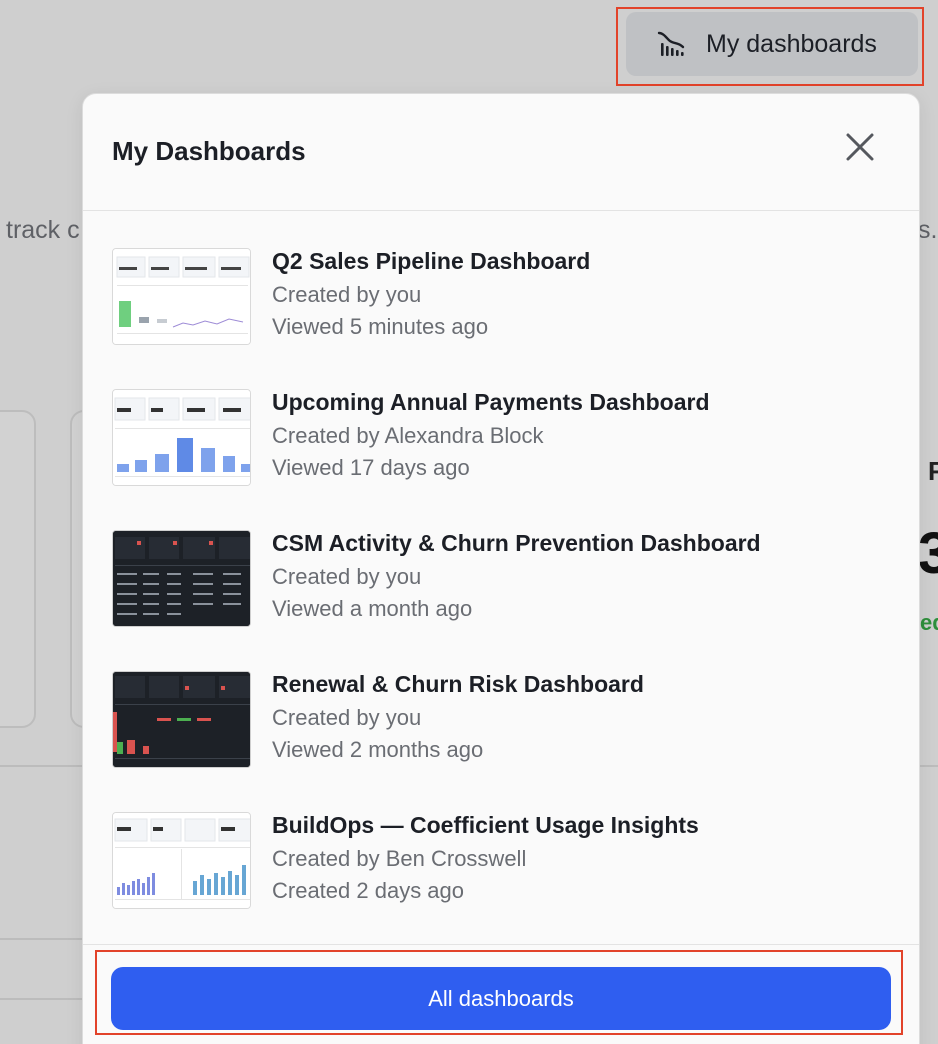  Describe the element at coordinates (501, 152) in the screenshot. I see `panel-header: My Dashboards` at that location.